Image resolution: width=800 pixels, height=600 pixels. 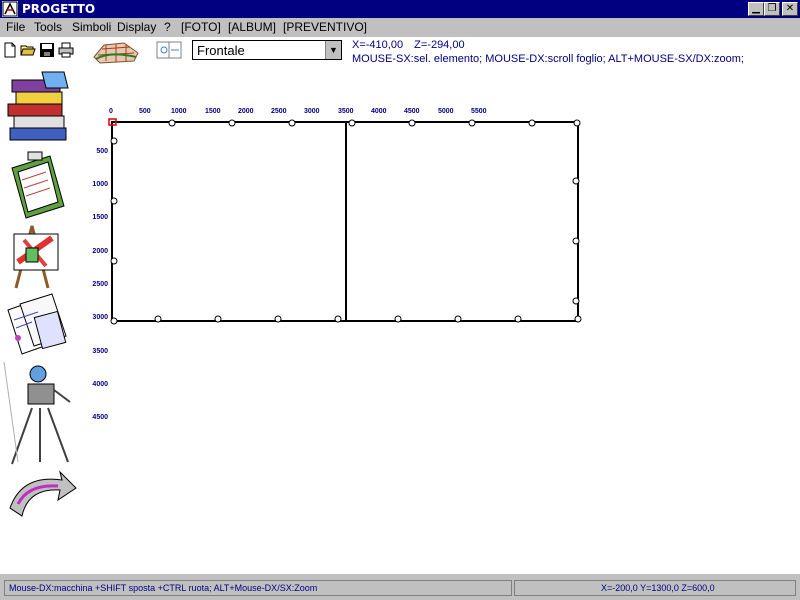 I want to click on menu-simboli: Simboli, so click(x=91, y=27).